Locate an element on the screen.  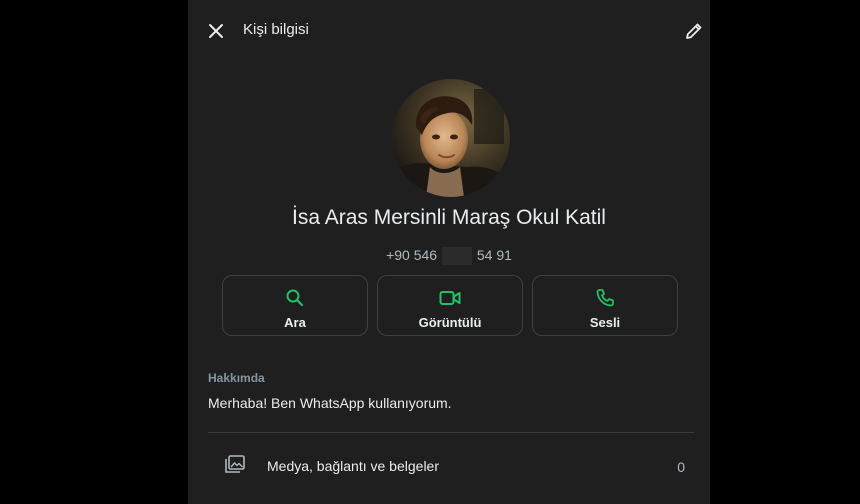
media-gallery-icon is located at coordinates (235, 464).